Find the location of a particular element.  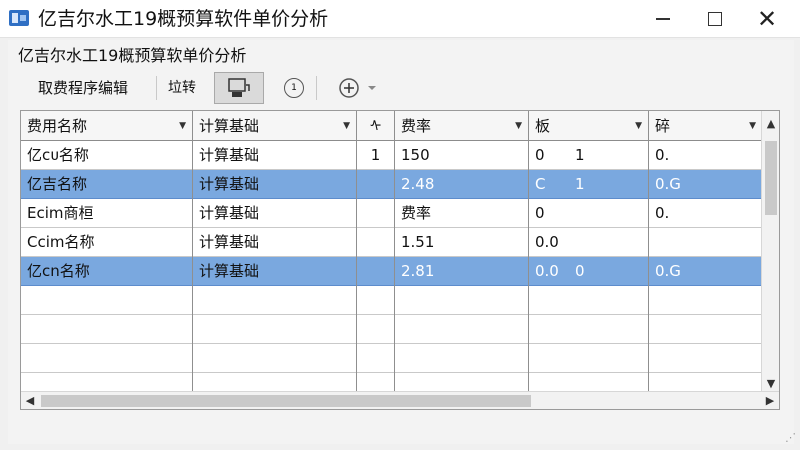

vertical-scrollbar: ▲ ▼ is located at coordinates (770, 252).